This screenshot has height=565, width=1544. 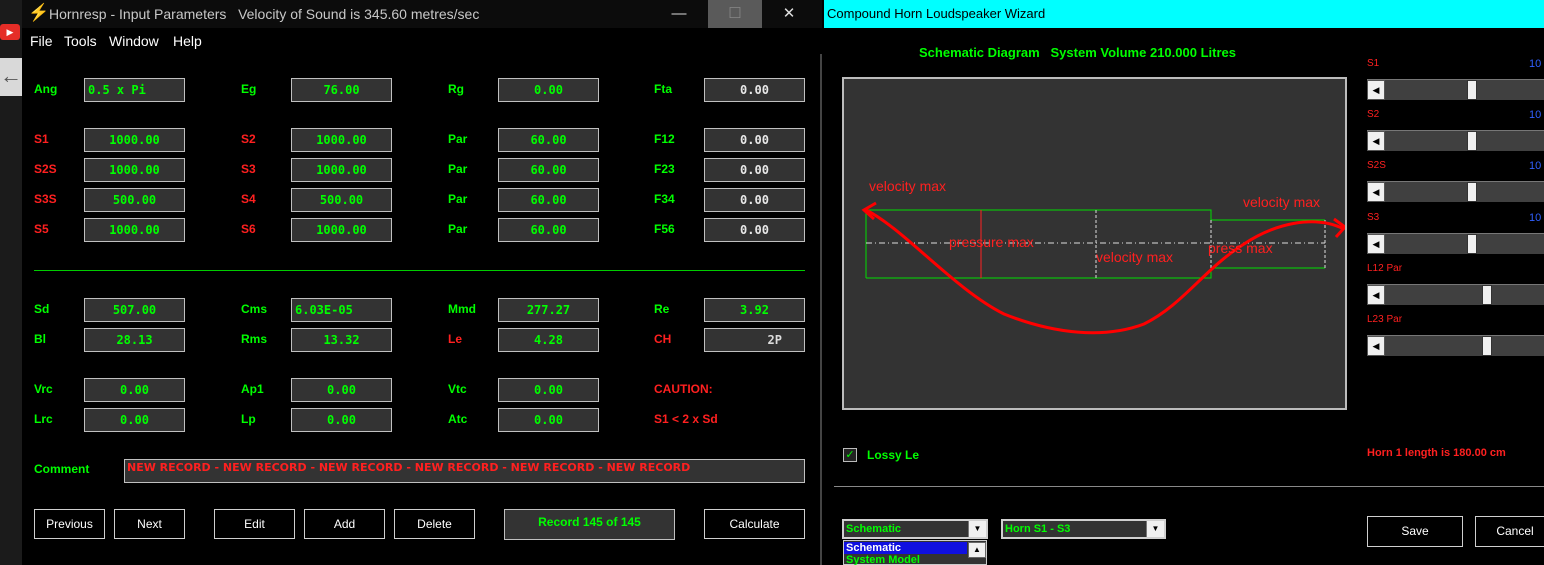 What do you see at coordinates (683, 389) in the screenshot?
I see `caution-title: CAUTION:` at bounding box center [683, 389].